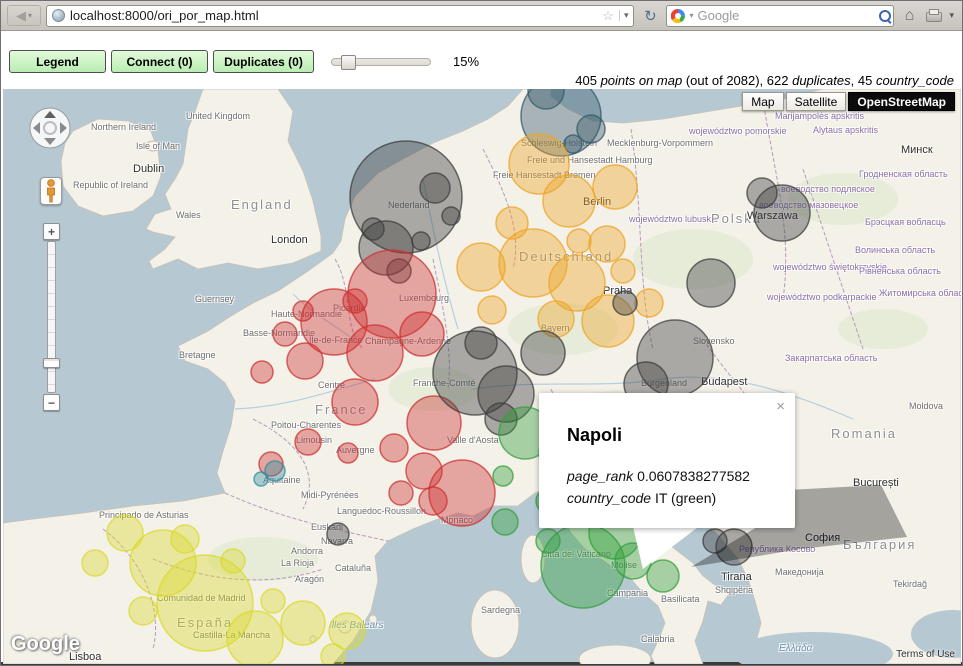 Image resolution: width=963 pixels, height=666 pixels. Describe the element at coordinates (381, 62) in the screenshot. I see `percent-slider` at that location.